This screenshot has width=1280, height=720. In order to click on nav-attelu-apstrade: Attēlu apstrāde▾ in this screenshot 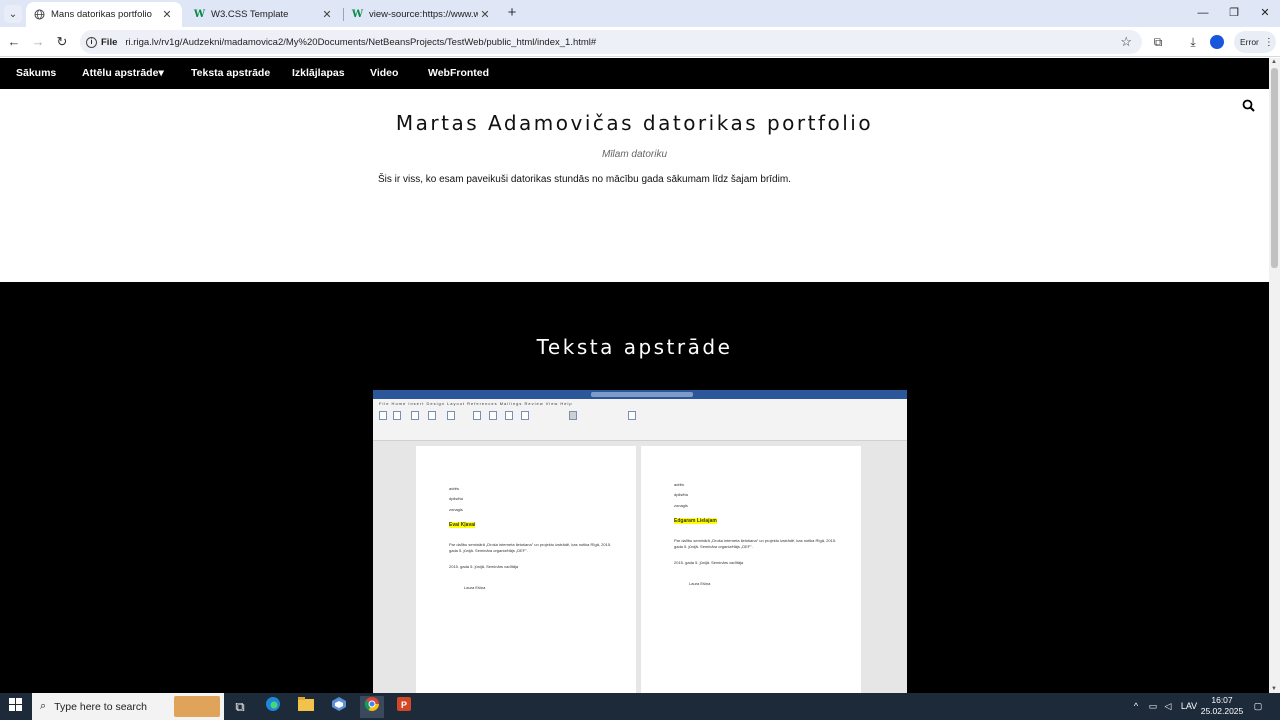, I will do `click(123, 73)`.